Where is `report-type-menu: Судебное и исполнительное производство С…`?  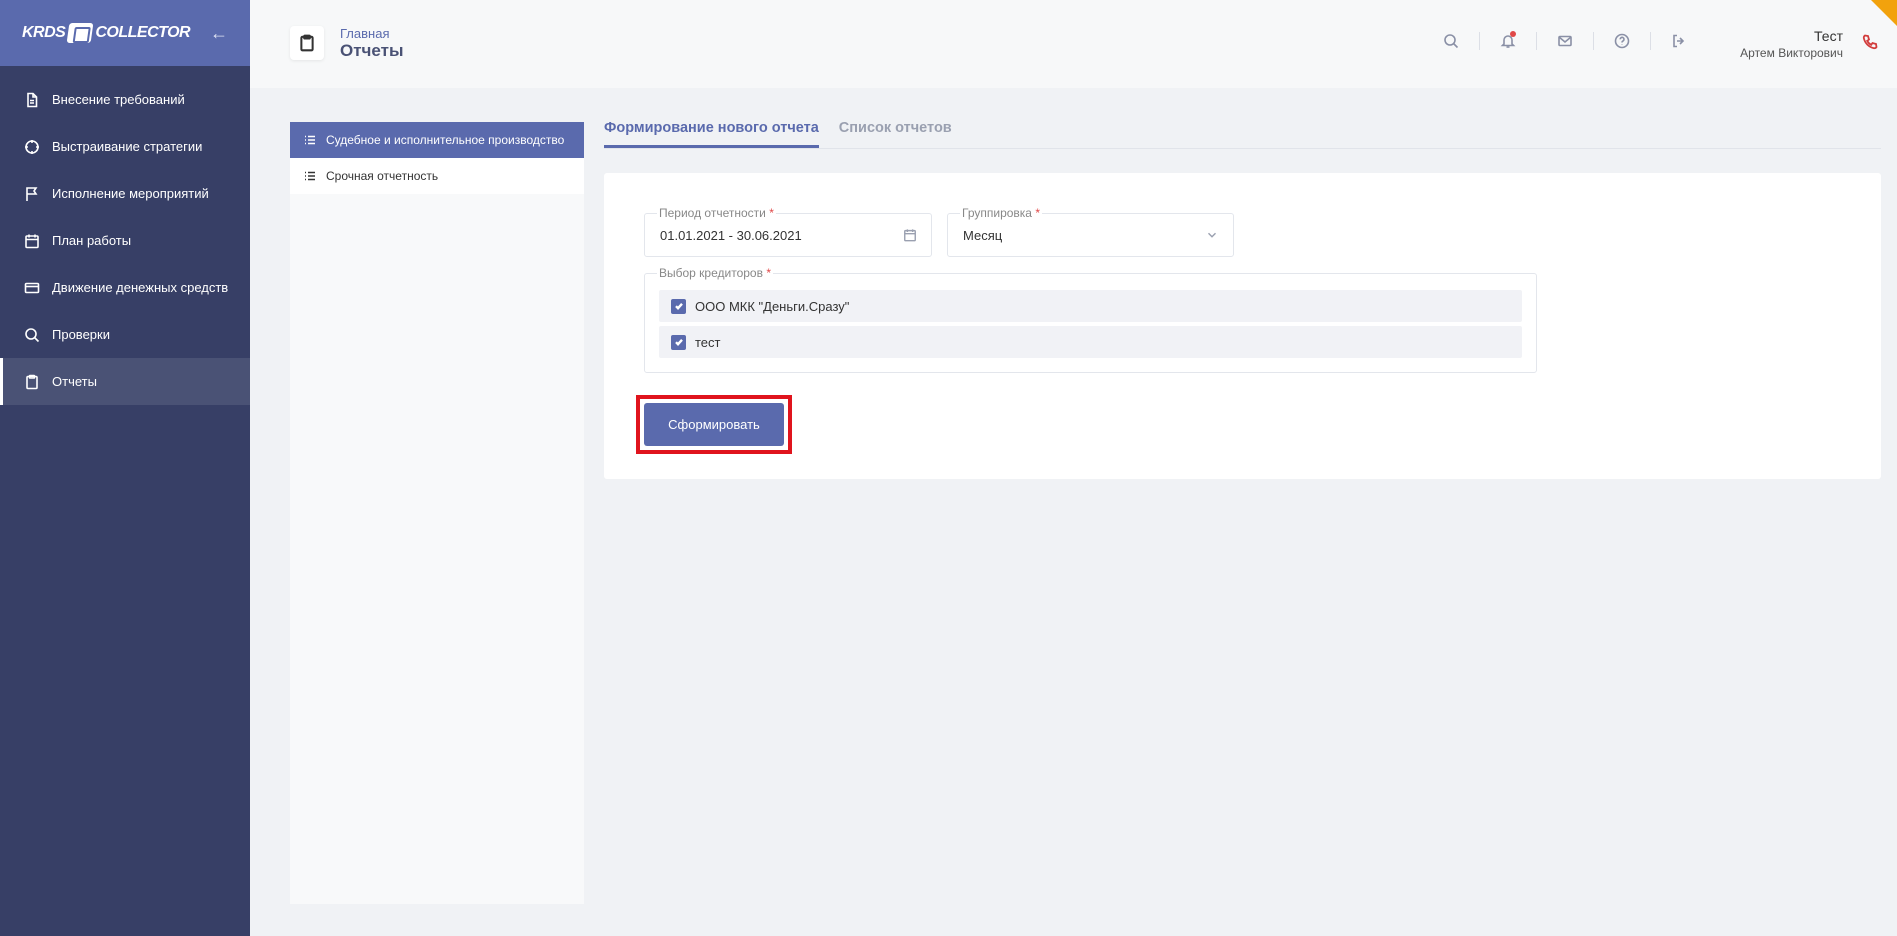 report-type-menu: Судебное и исполнительное производство С… is located at coordinates (437, 513).